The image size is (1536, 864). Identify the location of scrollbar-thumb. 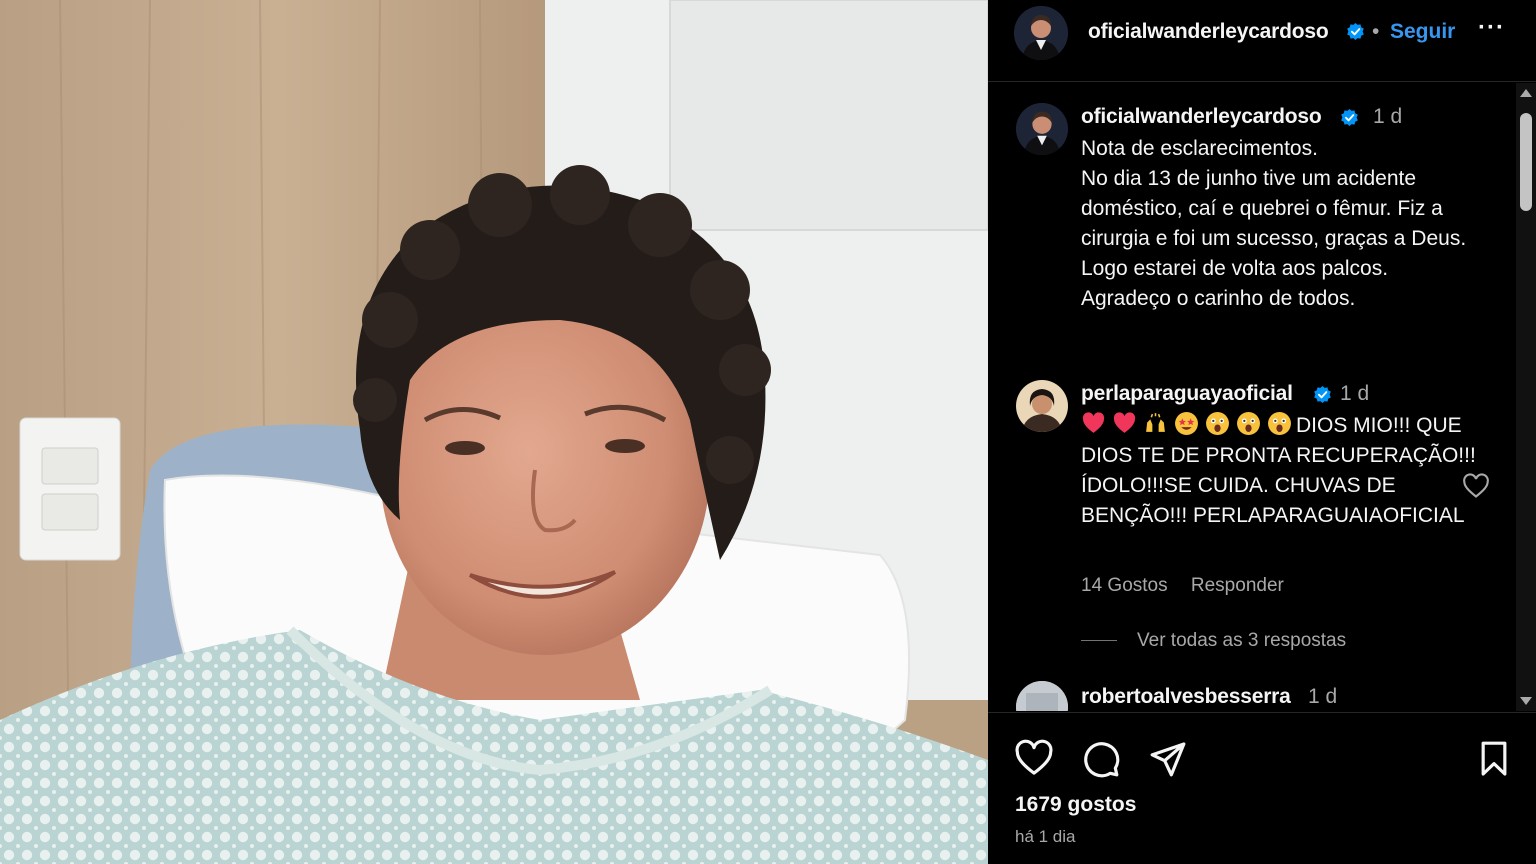
(1526, 162).